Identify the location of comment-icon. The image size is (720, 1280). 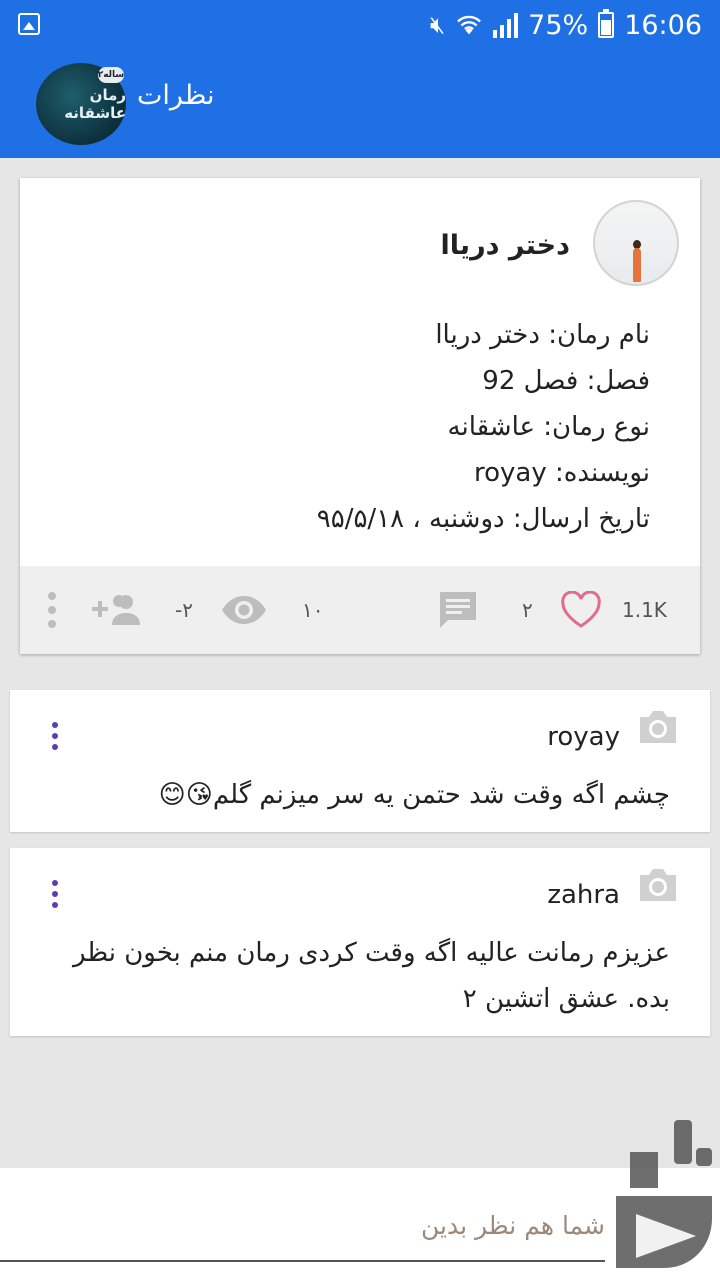
(458, 610).